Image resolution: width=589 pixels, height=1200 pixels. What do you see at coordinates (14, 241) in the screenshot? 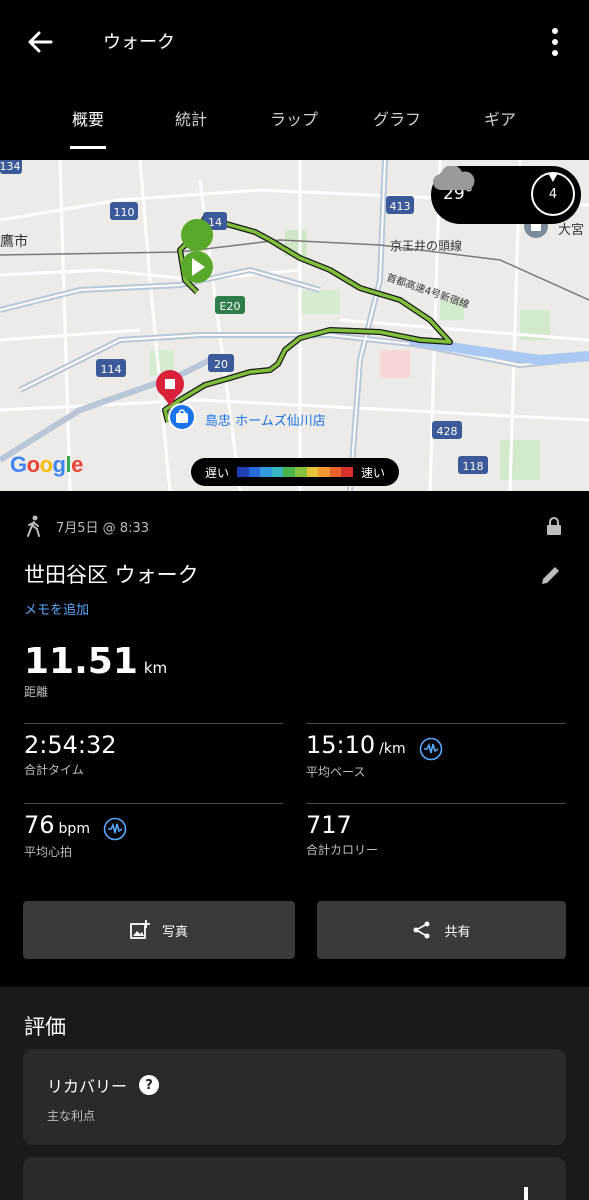
I see `city-label: 鷹市` at bounding box center [14, 241].